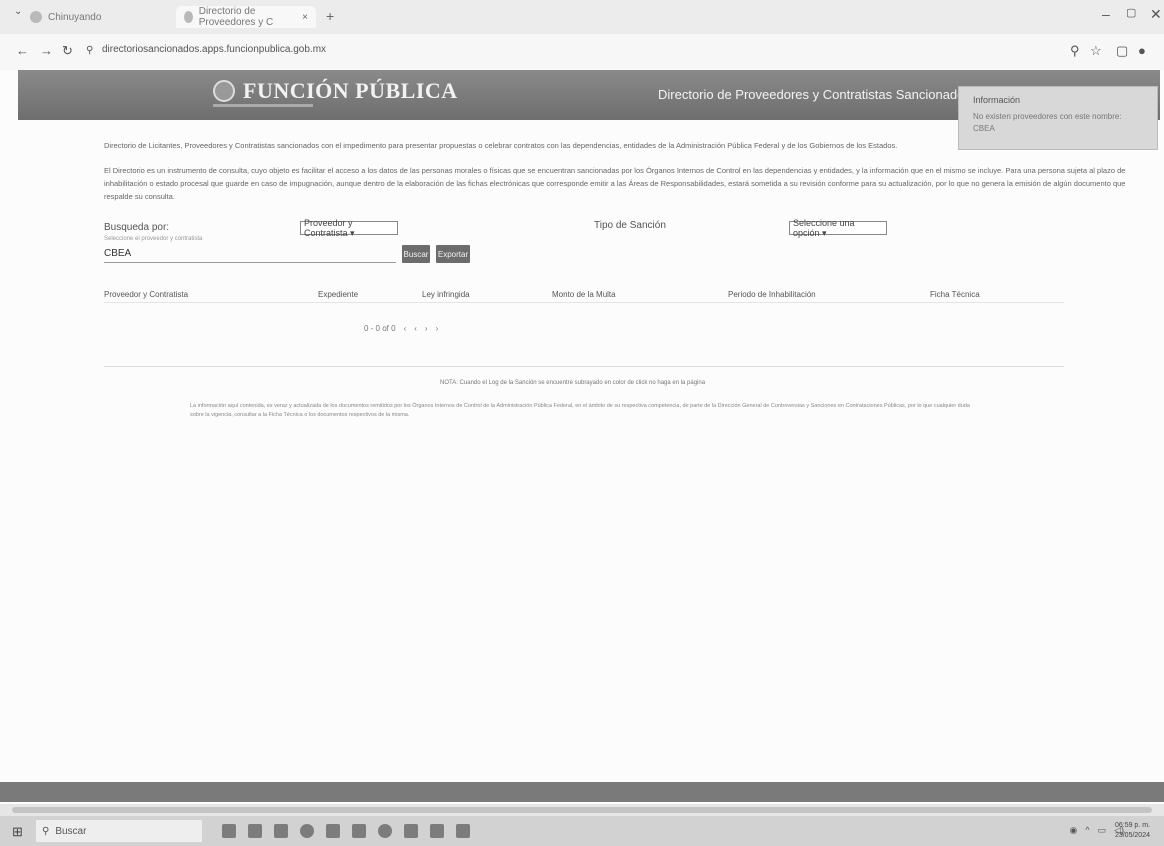  Describe the element at coordinates (89, 50) in the screenshot. I see `site-settings-icon: ⚲` at that location.